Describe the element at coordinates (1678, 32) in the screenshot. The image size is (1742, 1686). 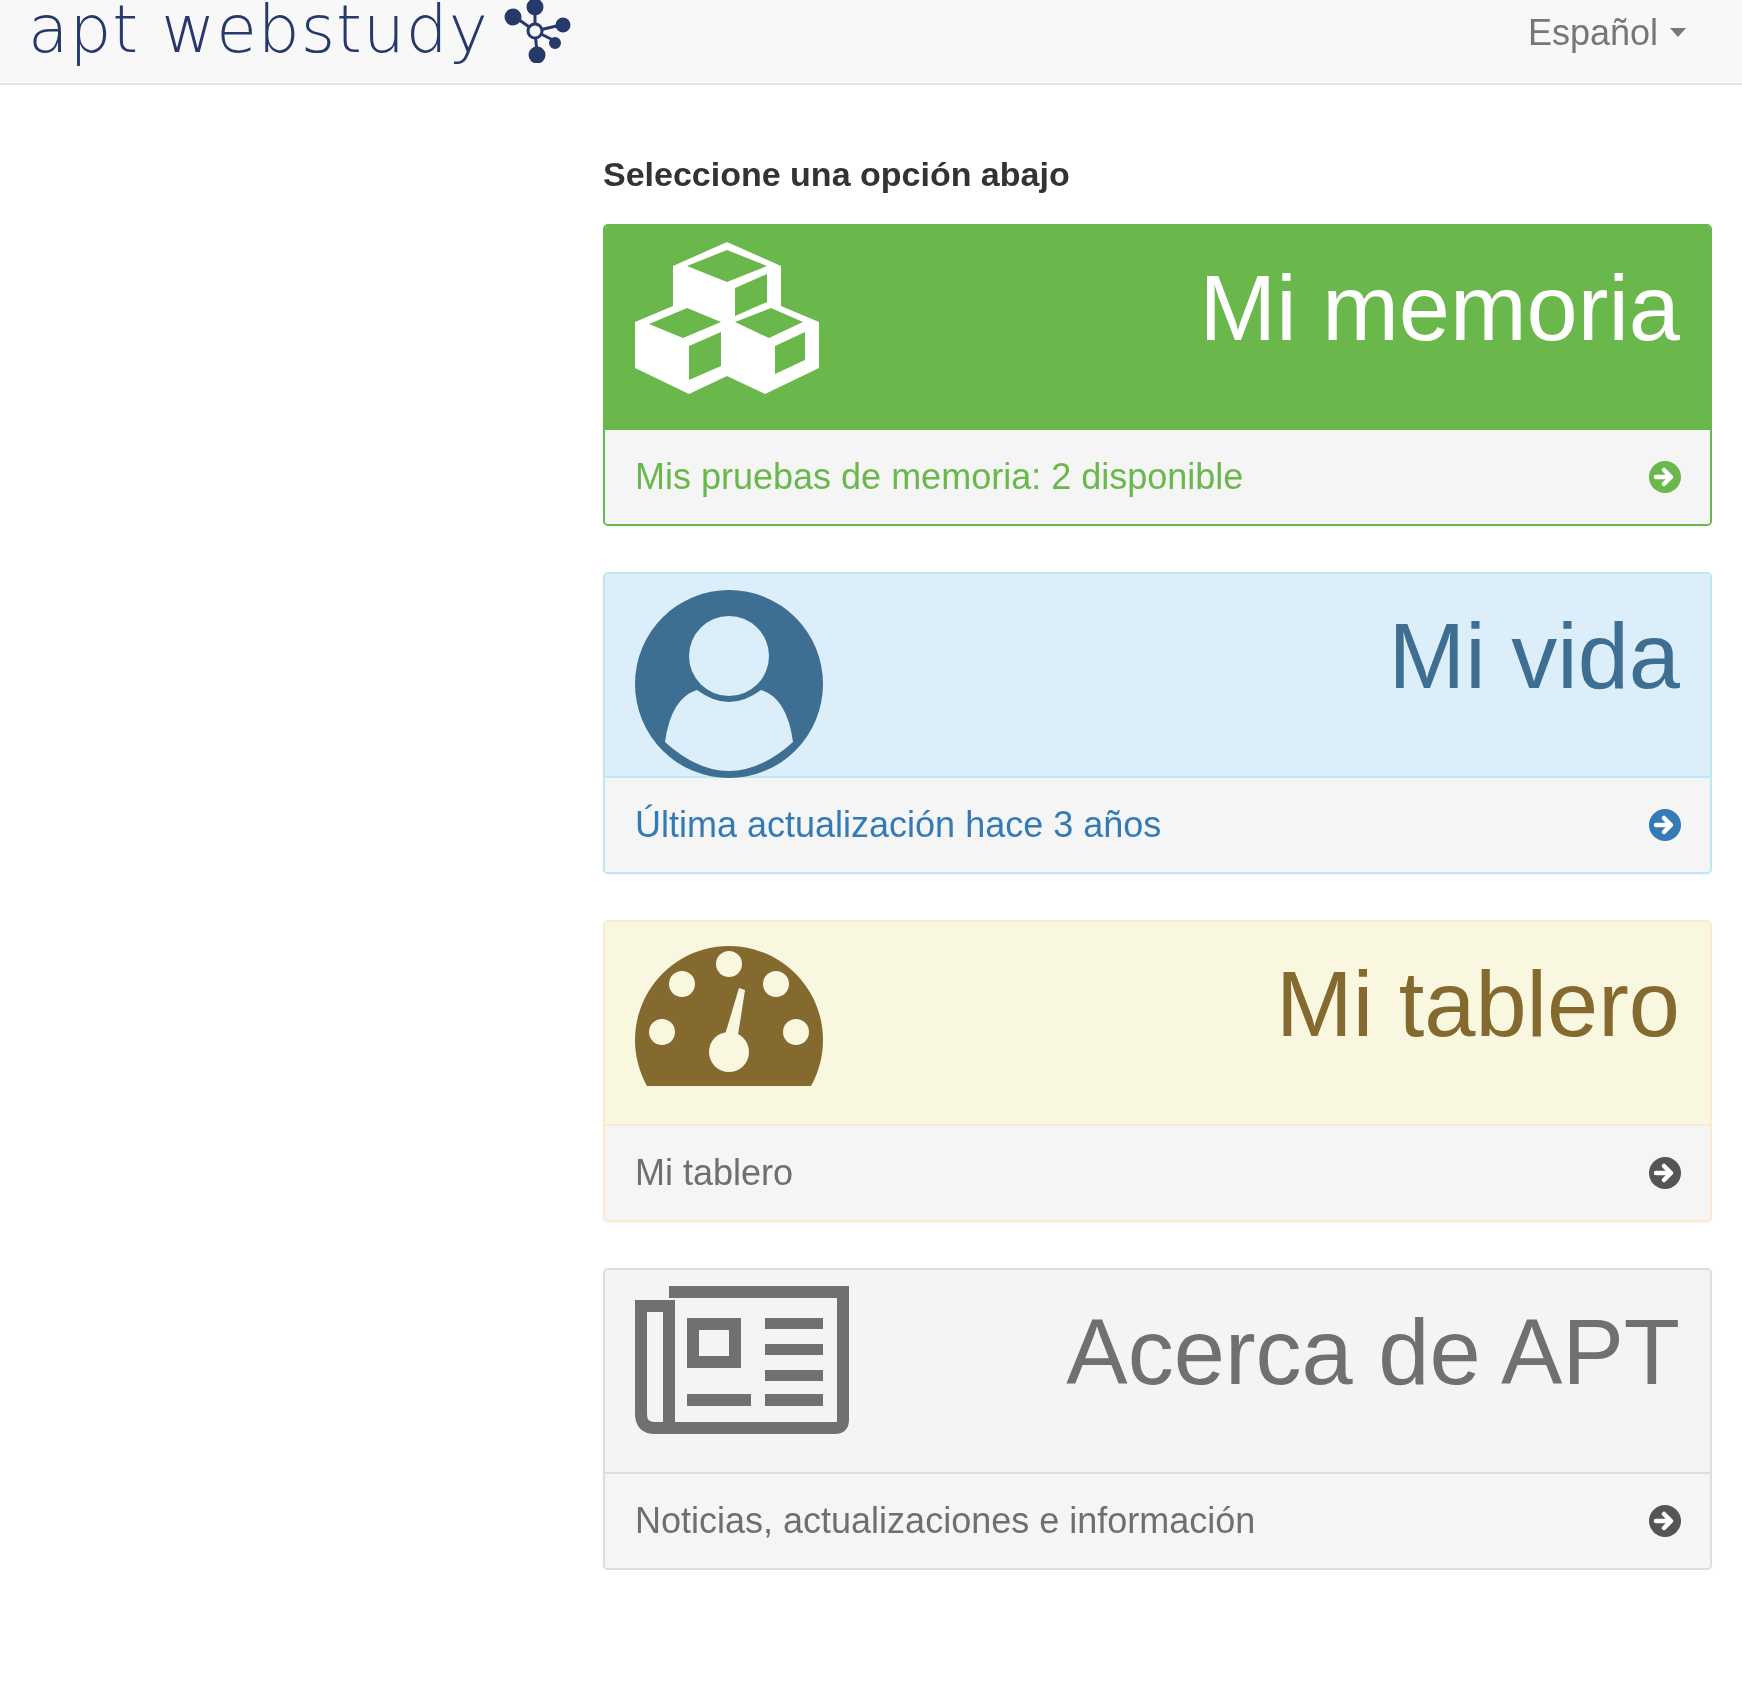
I see `caret-icon` at that location.